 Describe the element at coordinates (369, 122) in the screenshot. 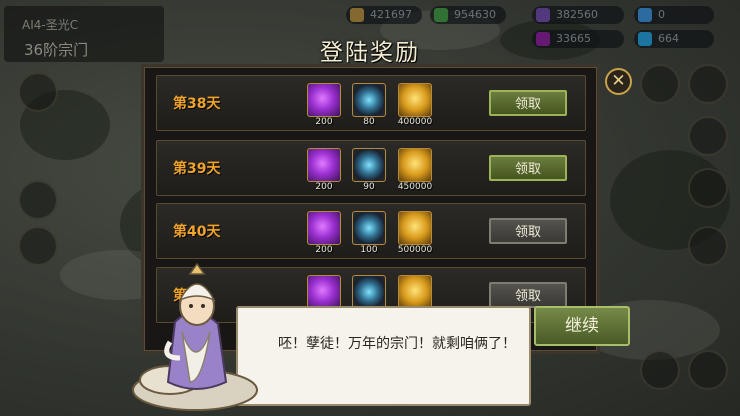

I see `item-qty: 80` at that location.